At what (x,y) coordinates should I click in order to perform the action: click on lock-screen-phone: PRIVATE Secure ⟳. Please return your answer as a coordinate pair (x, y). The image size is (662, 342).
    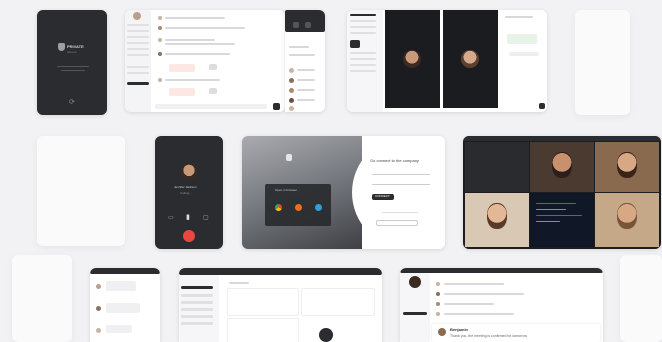
    Looking at the image, I should click on (72, 62).